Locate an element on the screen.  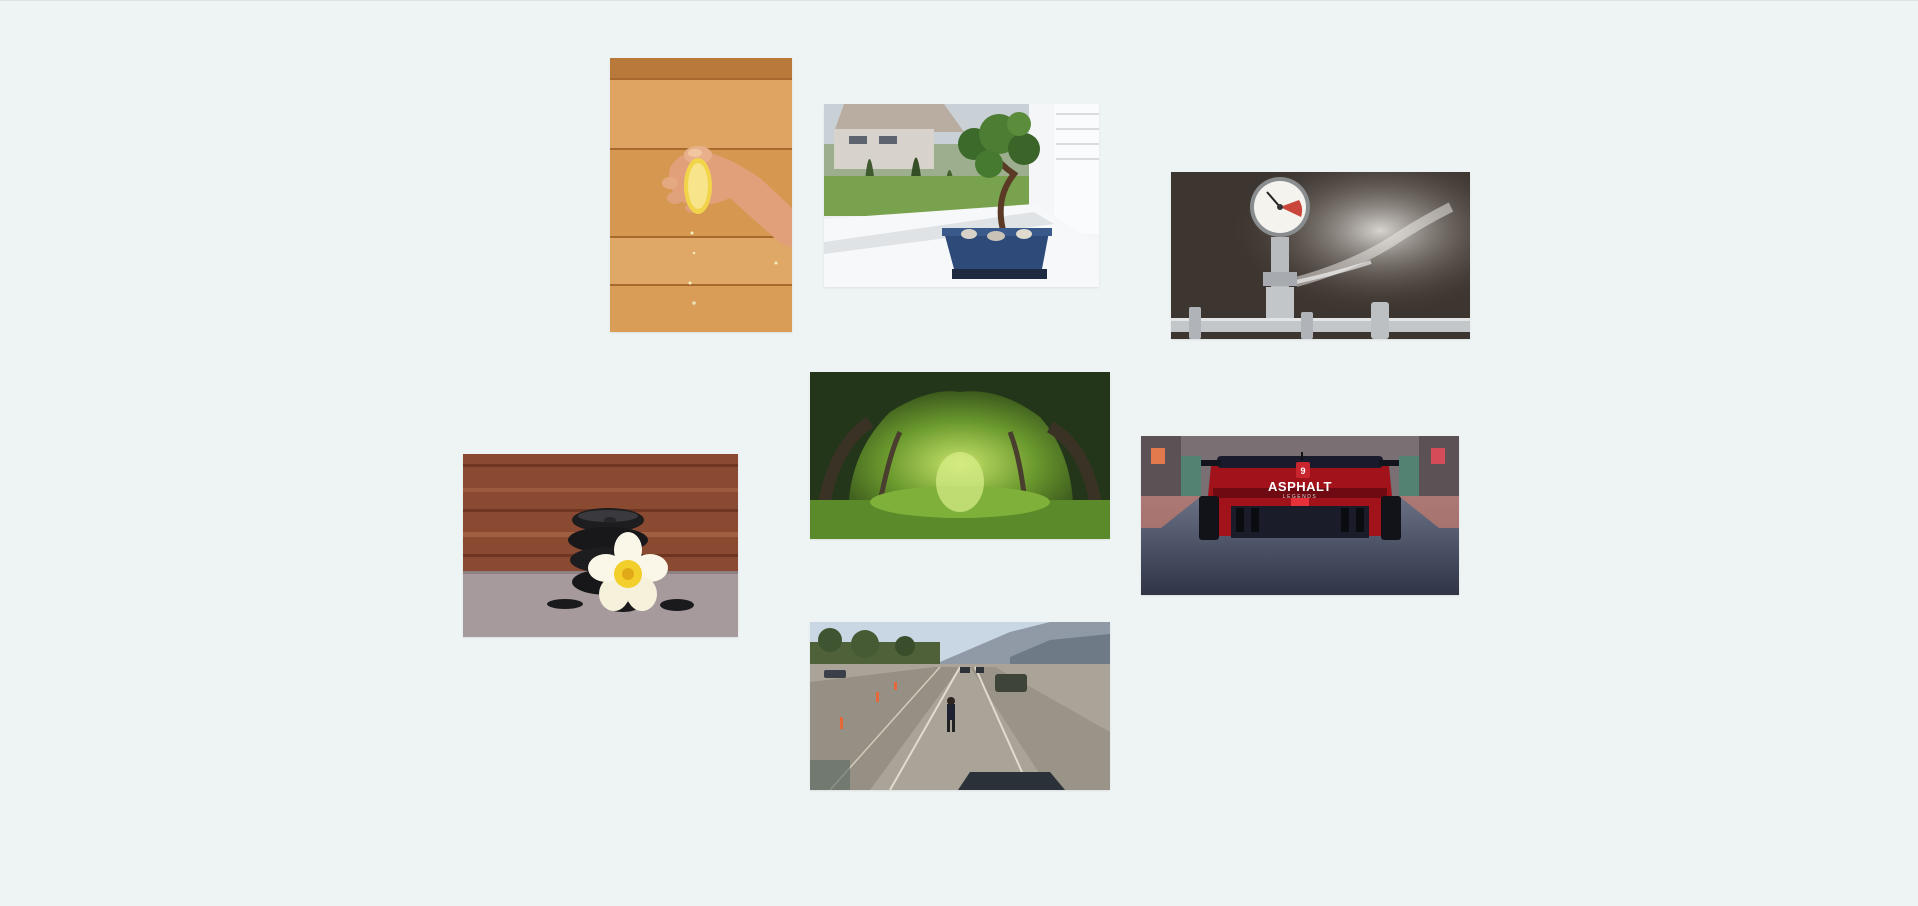
gauge-image-art is located at coordinates (1320, 255).